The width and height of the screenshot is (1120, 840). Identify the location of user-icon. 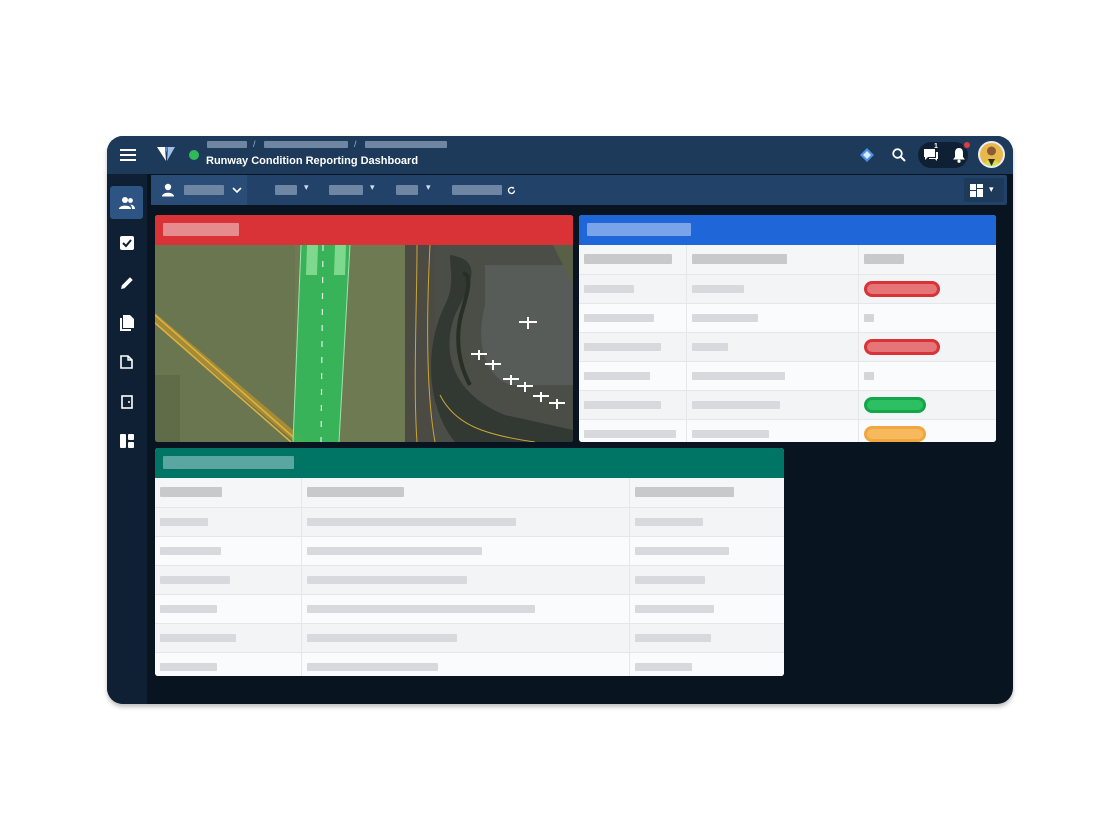
(168, 190).